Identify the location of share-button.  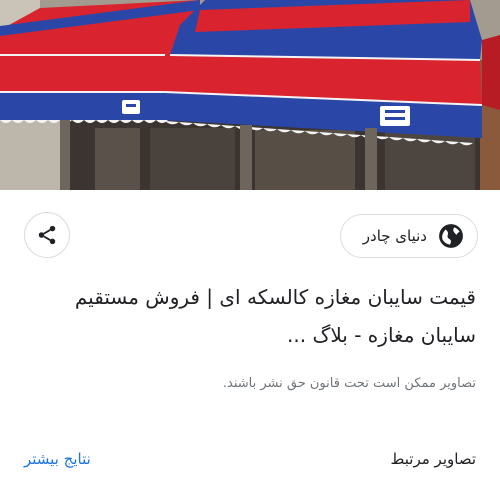
(47, 235).